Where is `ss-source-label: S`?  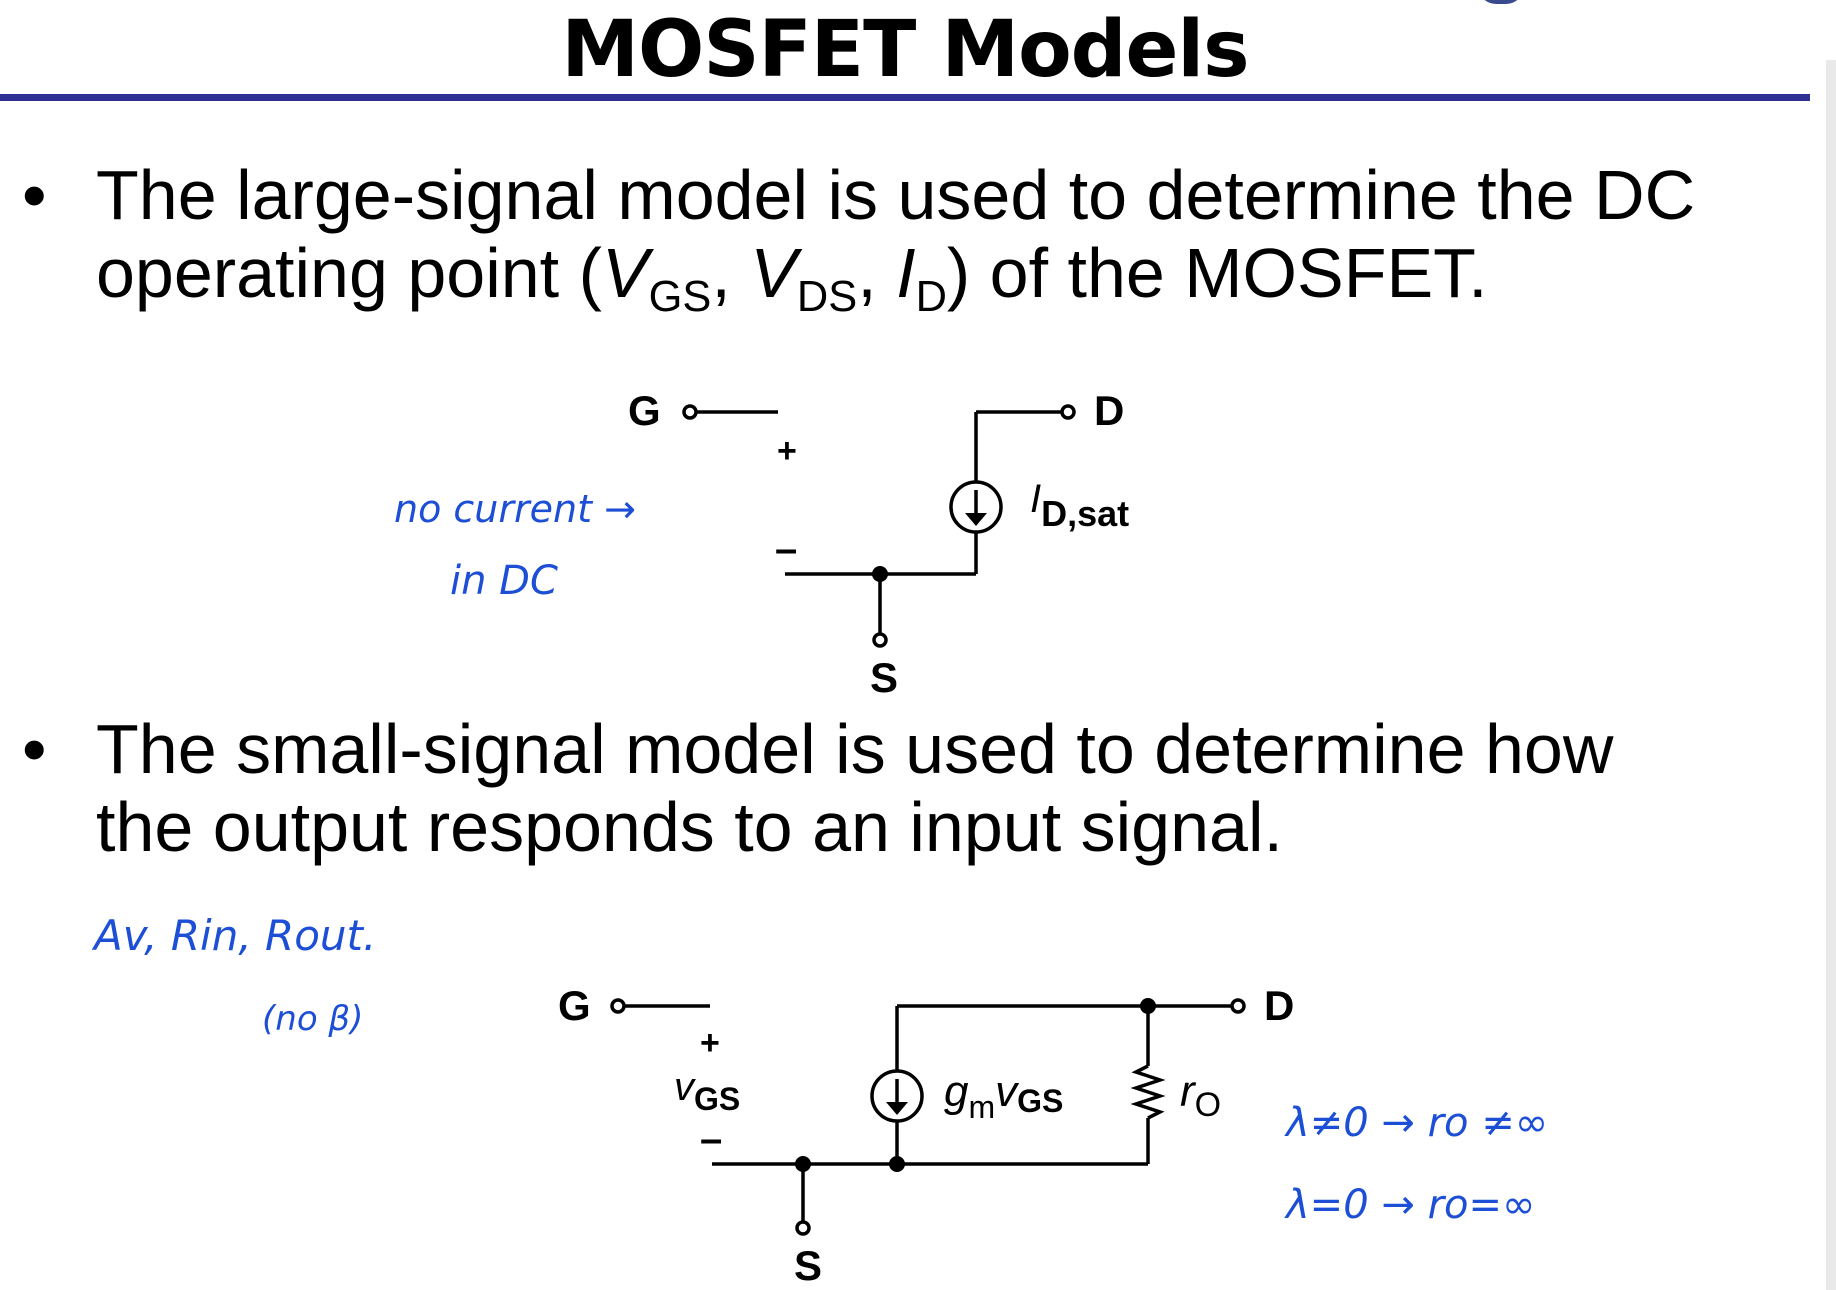 ss-source-label: S is located at coordinates (808, 1265).